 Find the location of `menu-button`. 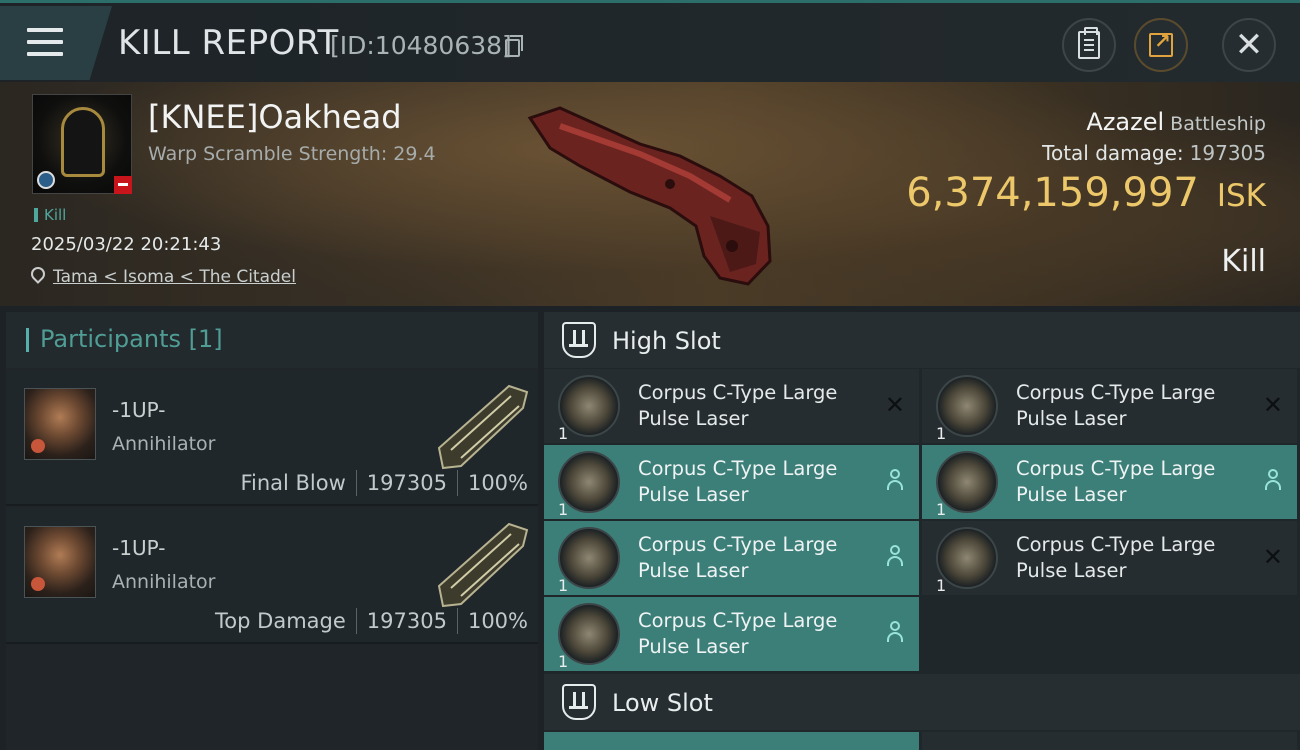

menu-button is located at coordinates (56, 43).